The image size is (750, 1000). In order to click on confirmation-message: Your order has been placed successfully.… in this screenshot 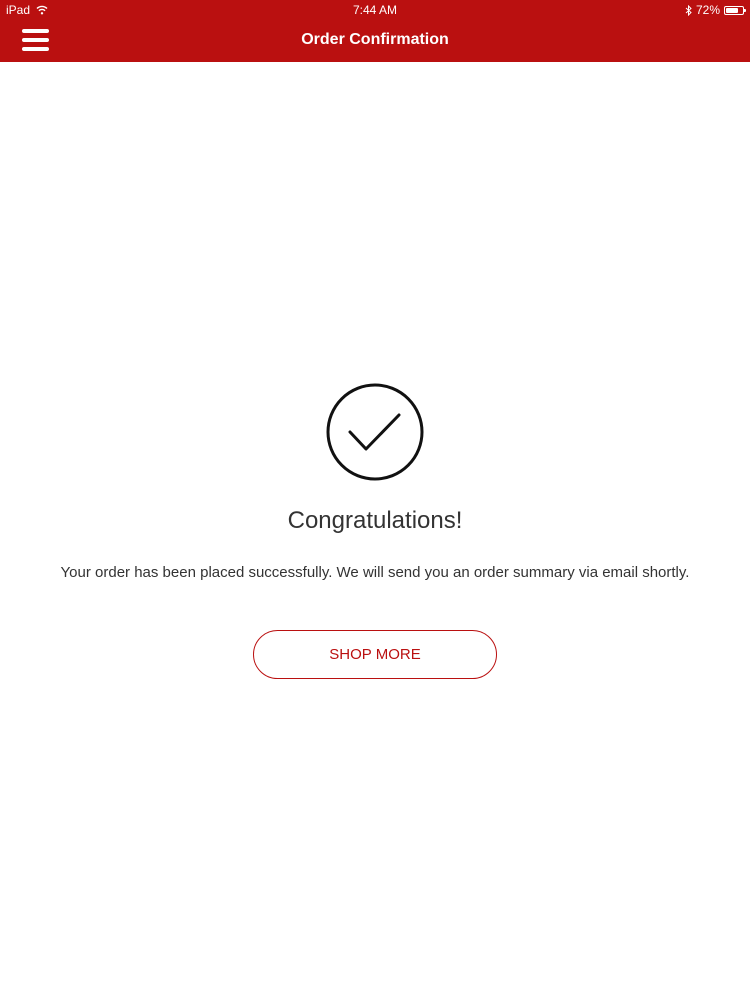, I will do `click(375, 572)`.